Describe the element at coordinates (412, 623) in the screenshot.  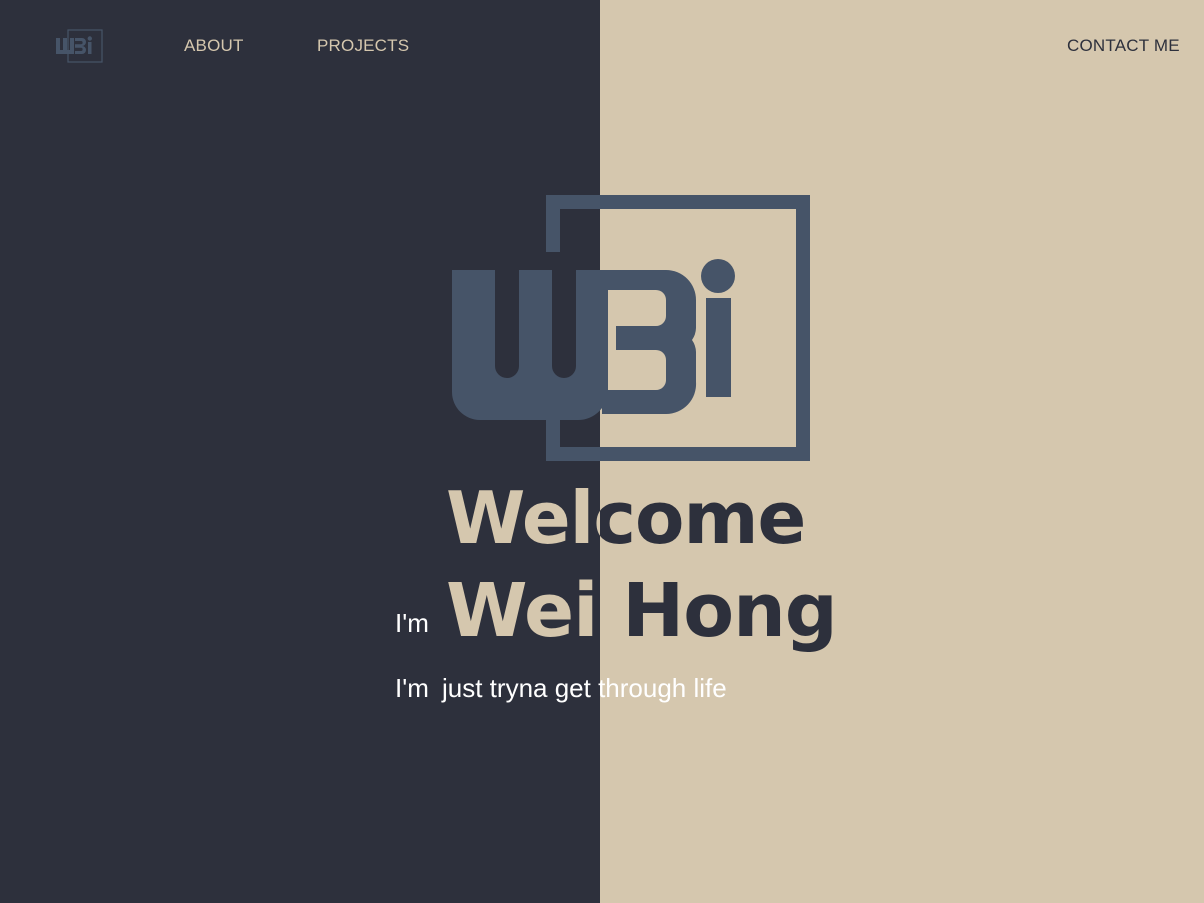
I see `im-prefix: I'm` at that location.